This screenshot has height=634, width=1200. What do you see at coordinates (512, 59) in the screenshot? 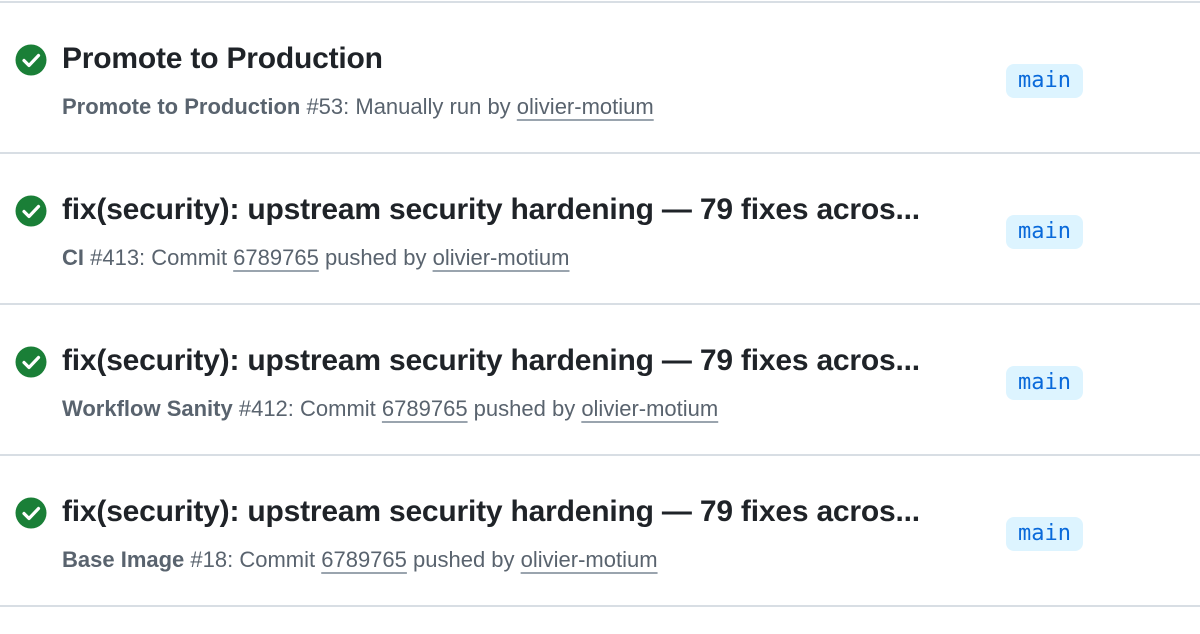
I see `run-title-link: Promote to Production` at bounding box center [512, 59].